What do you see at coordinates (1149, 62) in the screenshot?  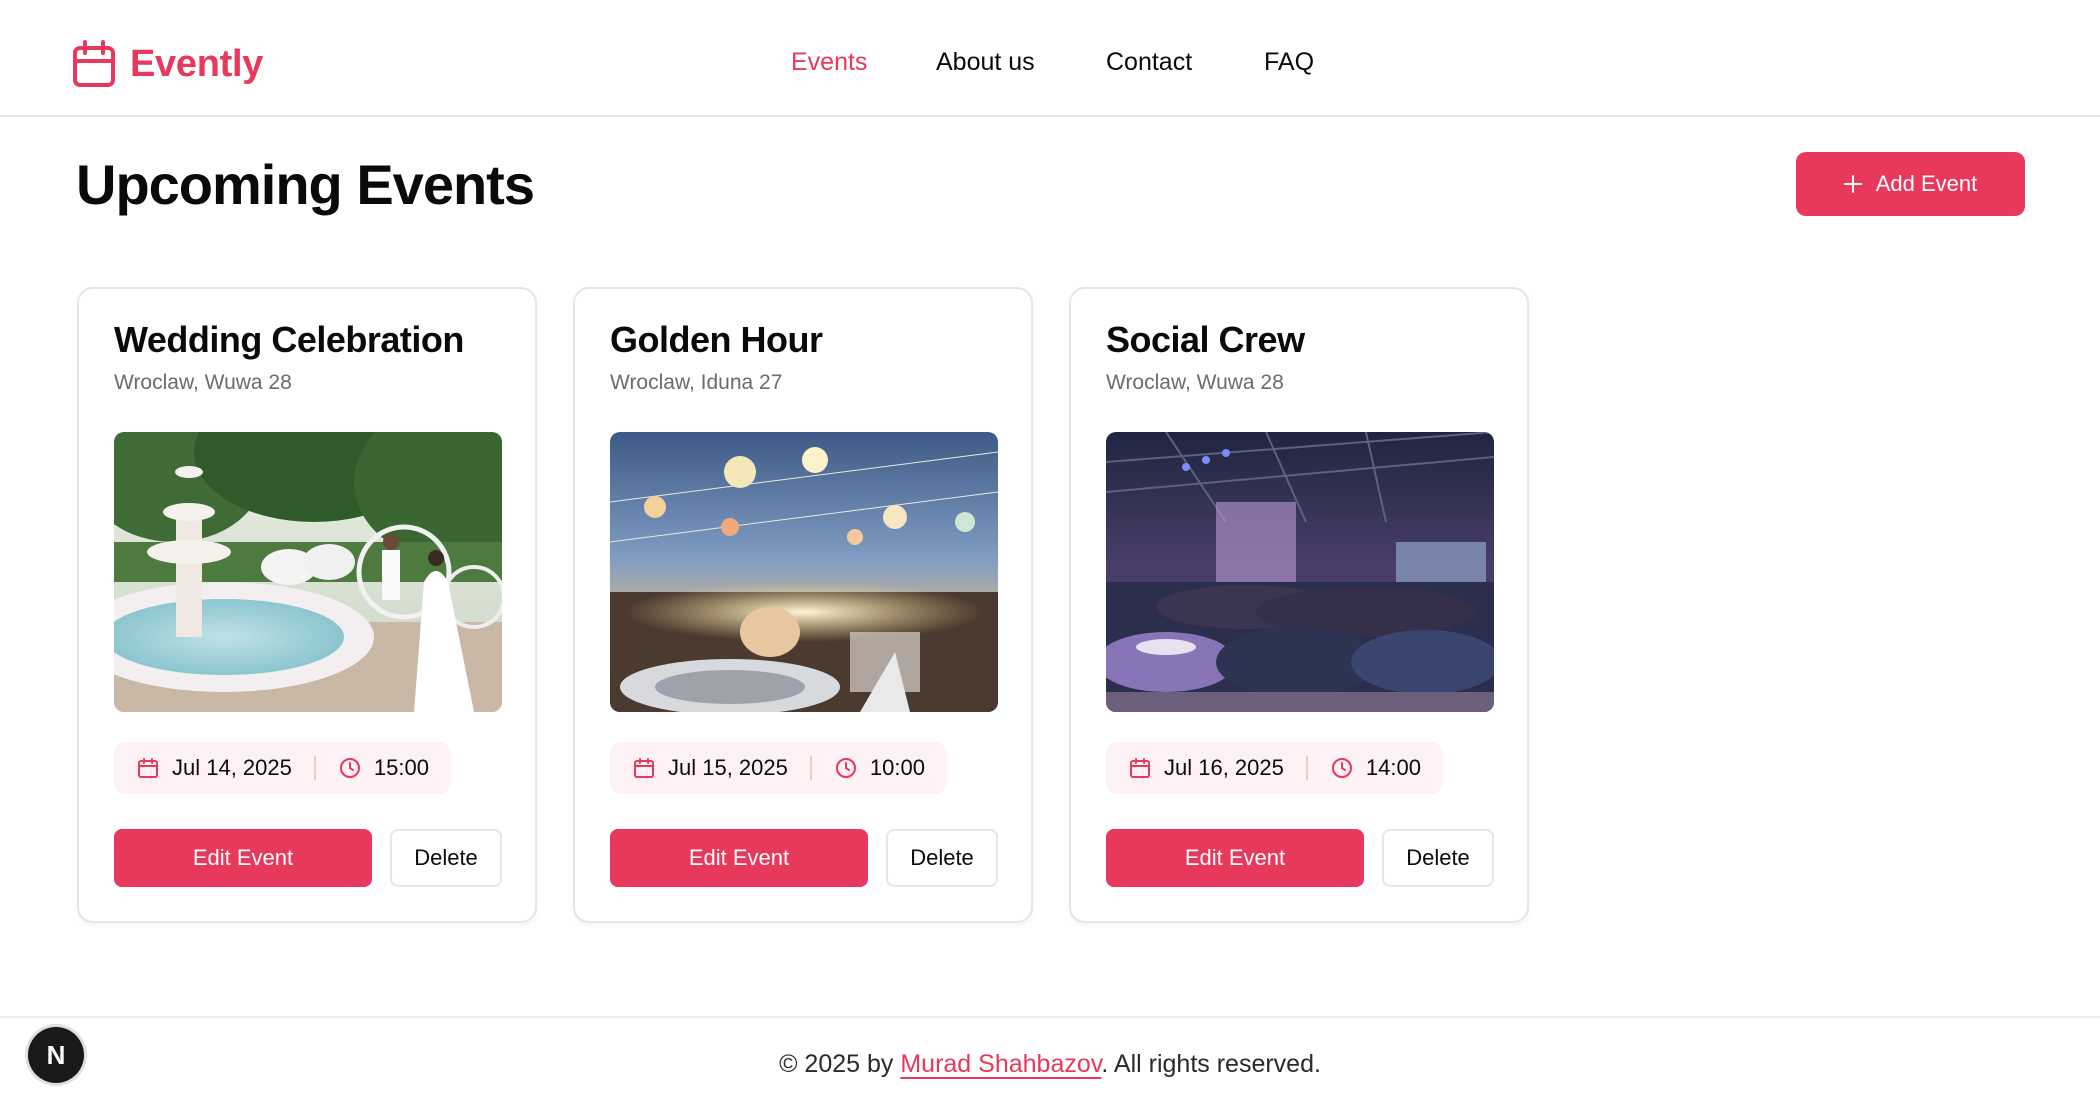 I see `nav-link-contact: Contact` at bounding box center [1149, 62].